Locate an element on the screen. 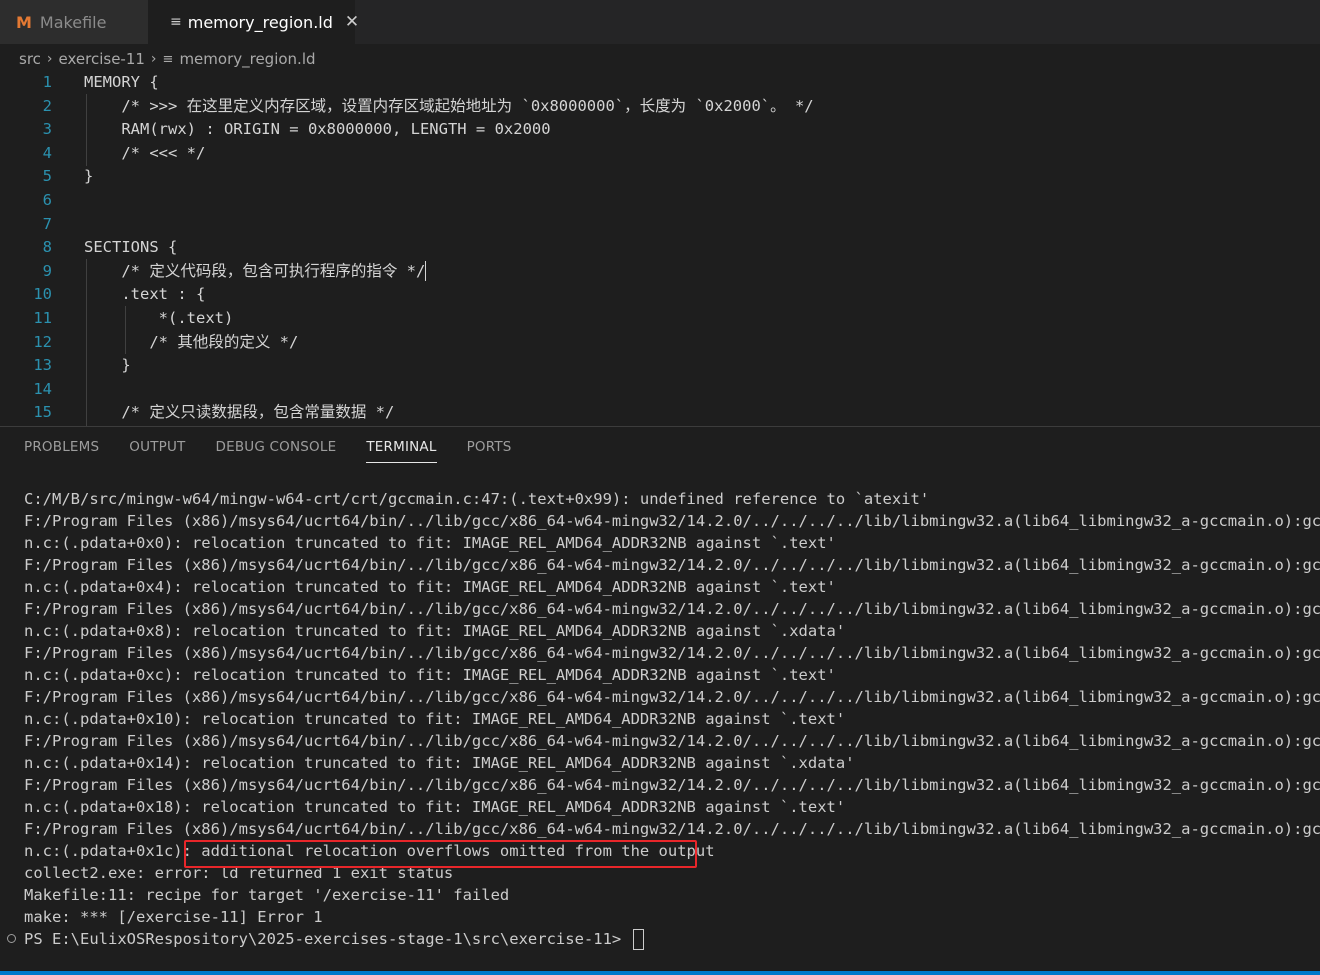  line-number: 4 is located at coordinates (47, 152).